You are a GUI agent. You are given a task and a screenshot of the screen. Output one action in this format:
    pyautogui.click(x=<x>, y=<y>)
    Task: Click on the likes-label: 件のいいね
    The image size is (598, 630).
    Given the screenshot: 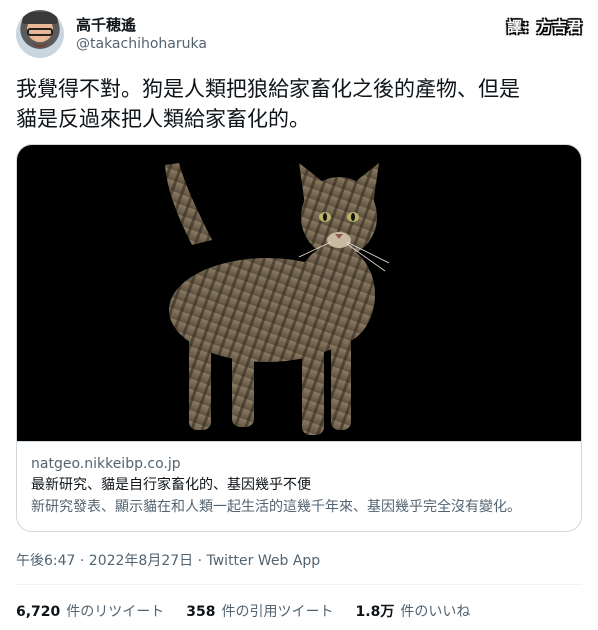 What is the action you would take?
    pyautogui.click(x=435, y=612)
    